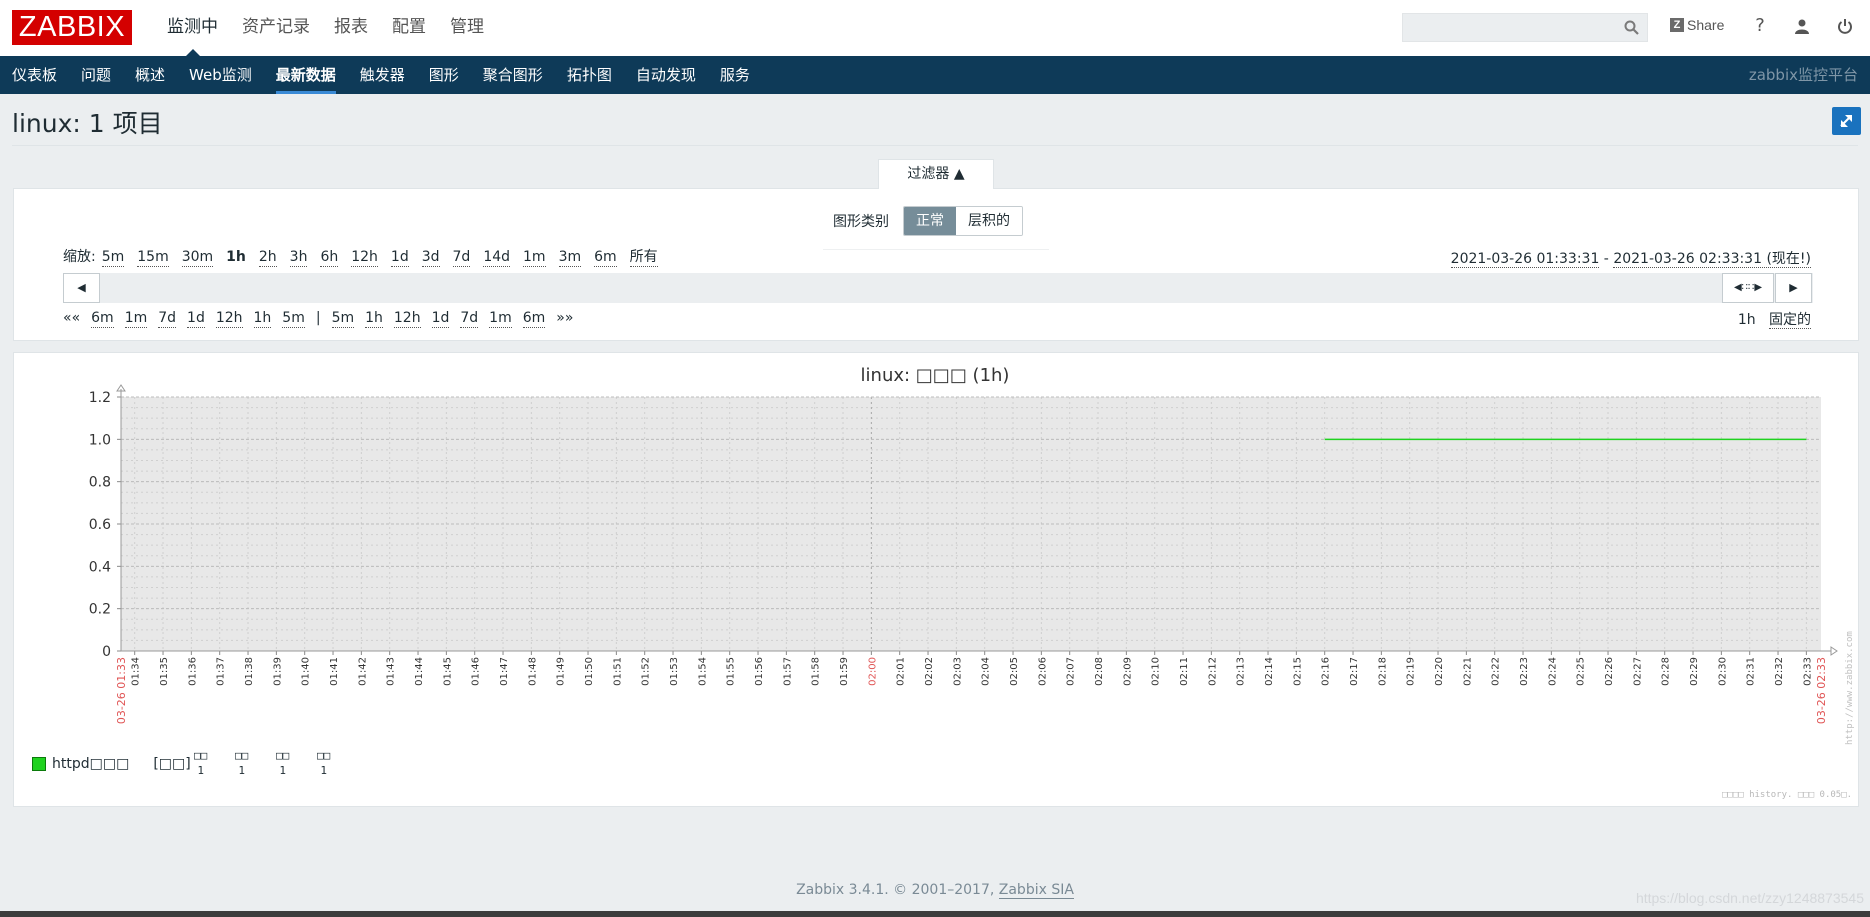  What do you see at coordinates (1184, 671) in the screenshot?
I see `x-tick-label: 02:11` at bounding box center [1184, 671].